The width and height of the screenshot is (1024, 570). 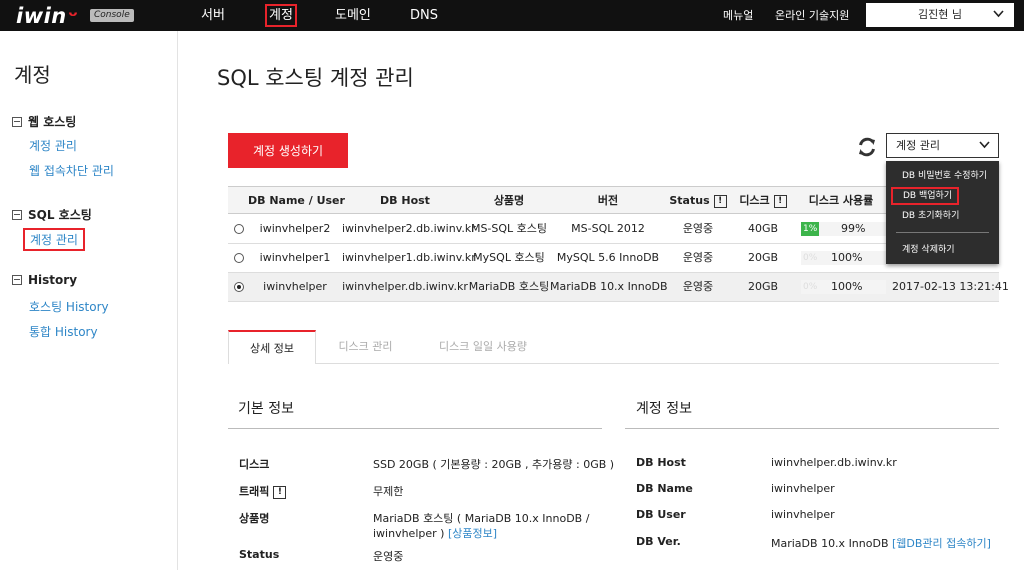 I want to click on detail-tabs: 상세 정보 디스크 관리 디스크 일일 사용량, so click(x=613, y=347).